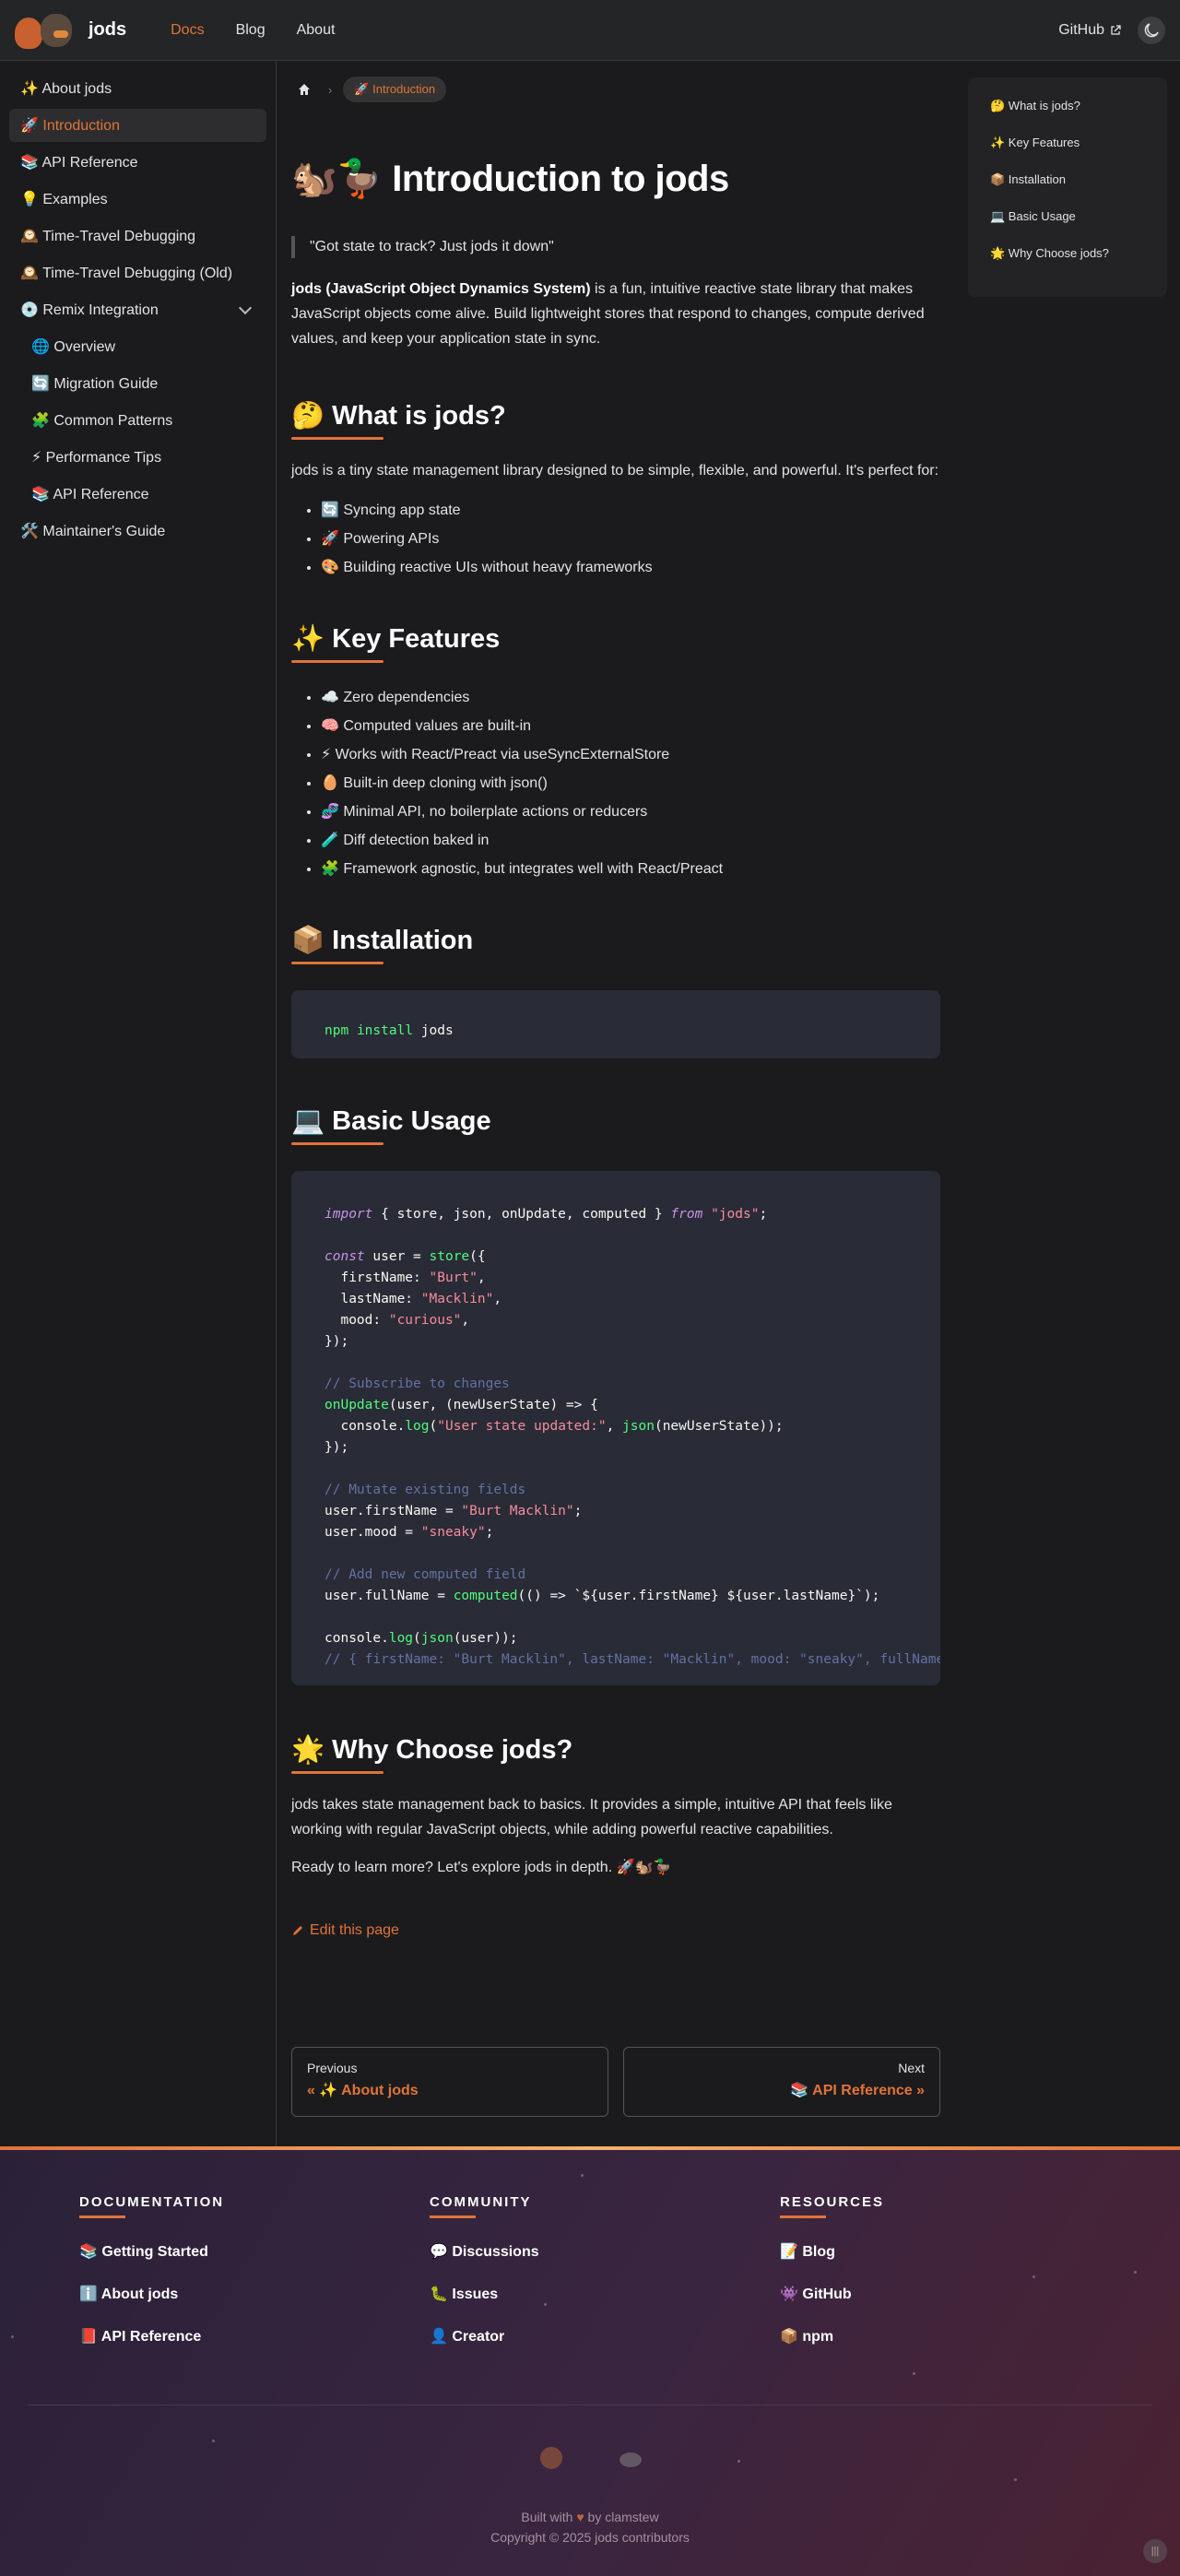 The image size is (1180, 2576). Describe the element at coordinates (151, 2336) in the screenshot. I see `footer-link-api-reference: 📕 API Reference` at that location.